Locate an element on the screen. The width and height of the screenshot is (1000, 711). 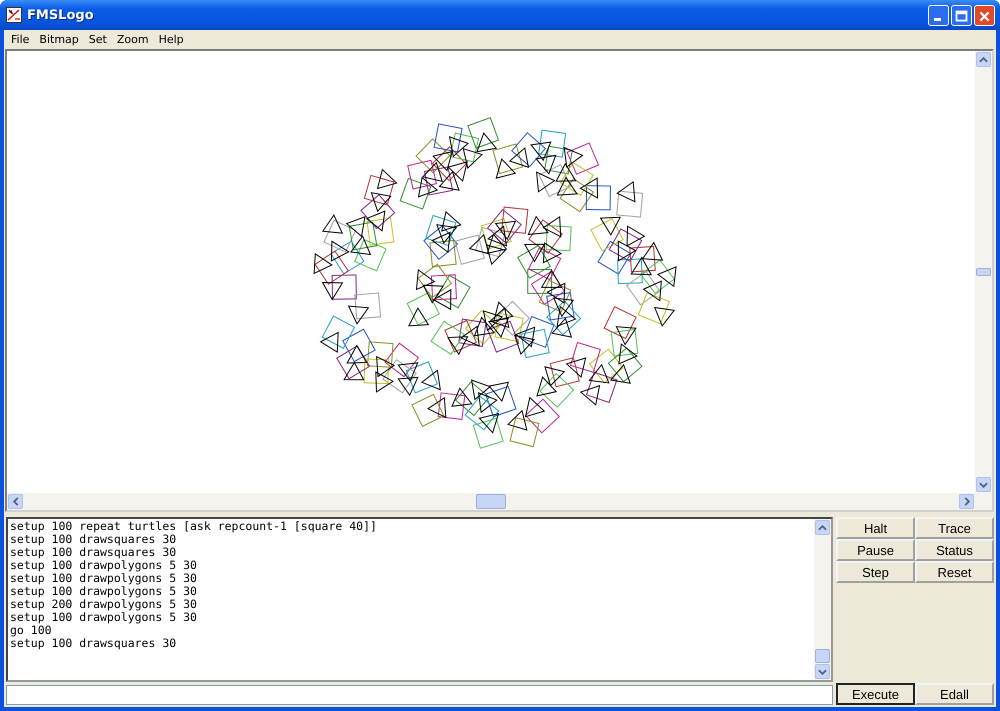
command-input is located at coordinates (419, 695).